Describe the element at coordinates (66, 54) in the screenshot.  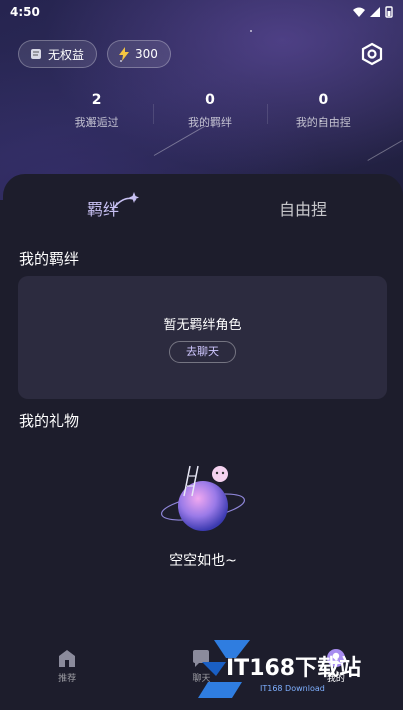
I see `benefit-label: 无权益` at that location.